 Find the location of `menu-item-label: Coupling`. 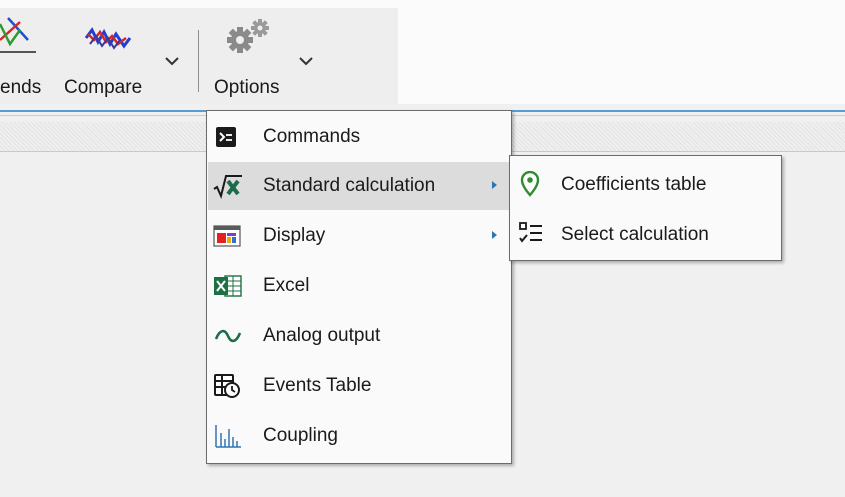

menu-item-label: Coupling is located at coordinates (300, 435).